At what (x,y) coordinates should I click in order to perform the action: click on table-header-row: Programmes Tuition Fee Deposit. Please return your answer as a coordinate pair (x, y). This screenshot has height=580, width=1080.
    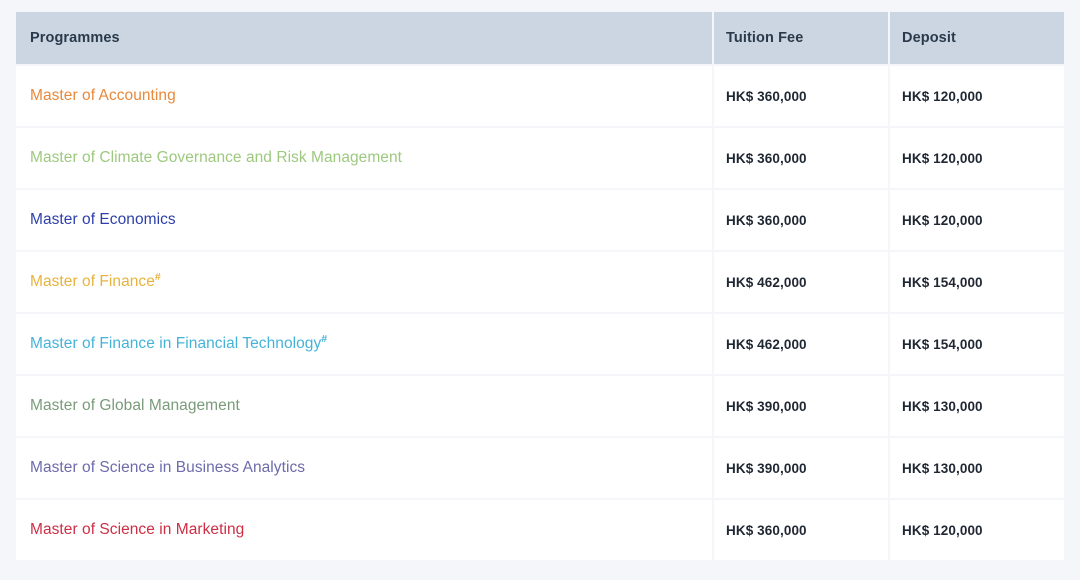
    Looking at the image, I should click on (540, 38).